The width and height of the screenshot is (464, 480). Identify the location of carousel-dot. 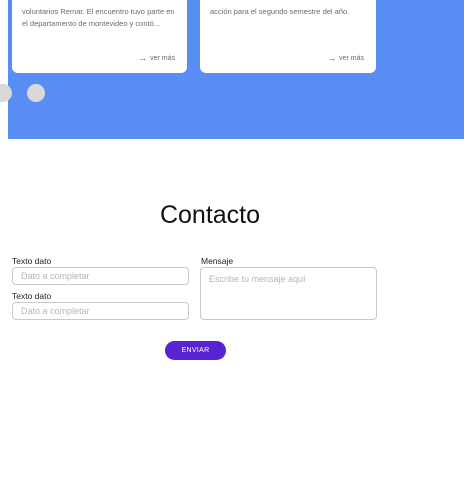
(36, 93).